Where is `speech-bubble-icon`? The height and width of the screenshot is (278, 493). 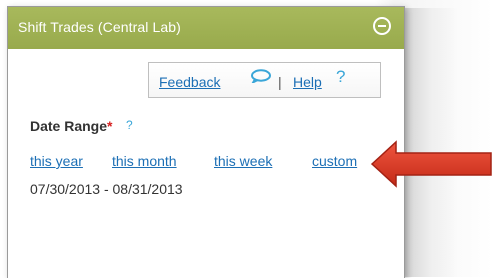 speech-bubble-icon is located at coordinates (261, 76).